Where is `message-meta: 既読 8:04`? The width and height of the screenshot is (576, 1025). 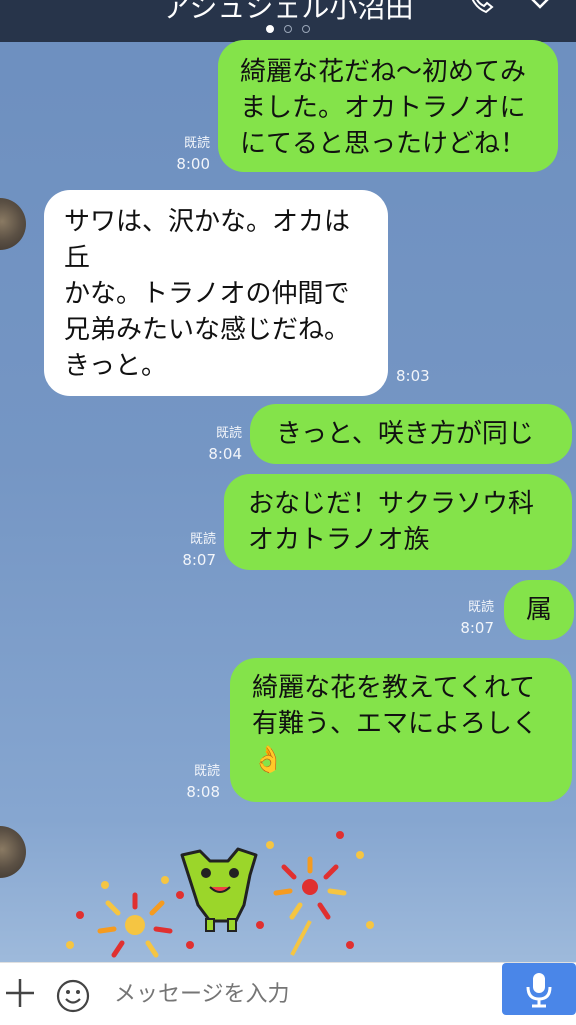
message-meta: 既読 8:04 is located at coordinates (212, 444).